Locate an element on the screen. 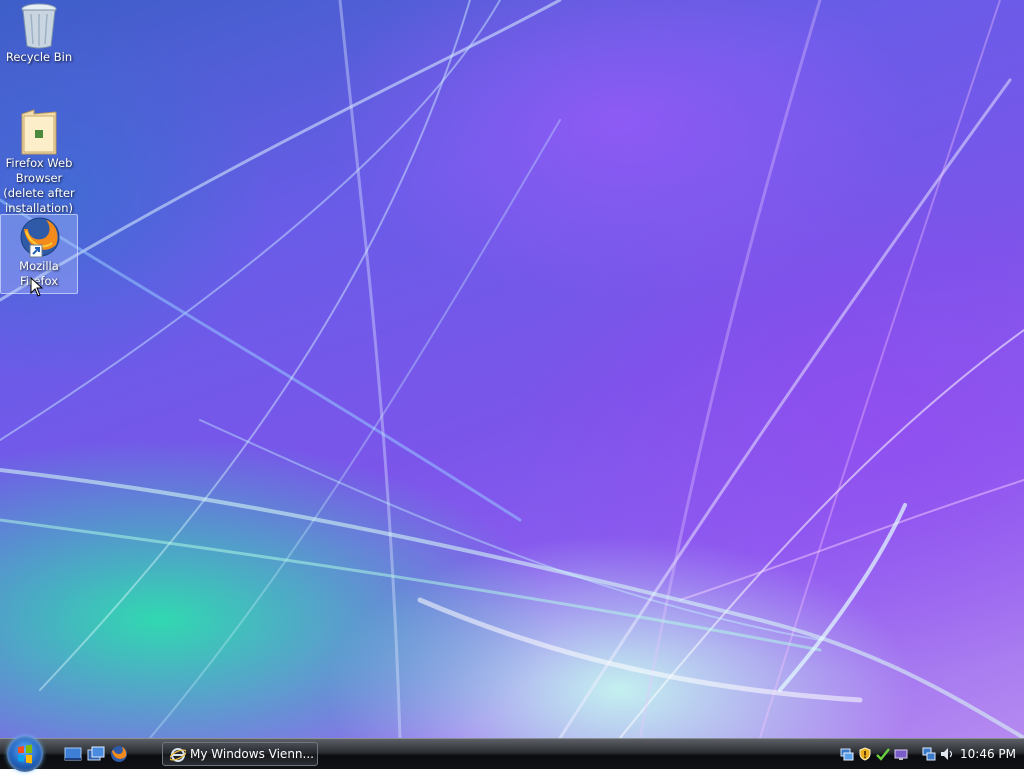 This screenshot has width=1024, height=776. network-icon is located at coordinates (847, 754).